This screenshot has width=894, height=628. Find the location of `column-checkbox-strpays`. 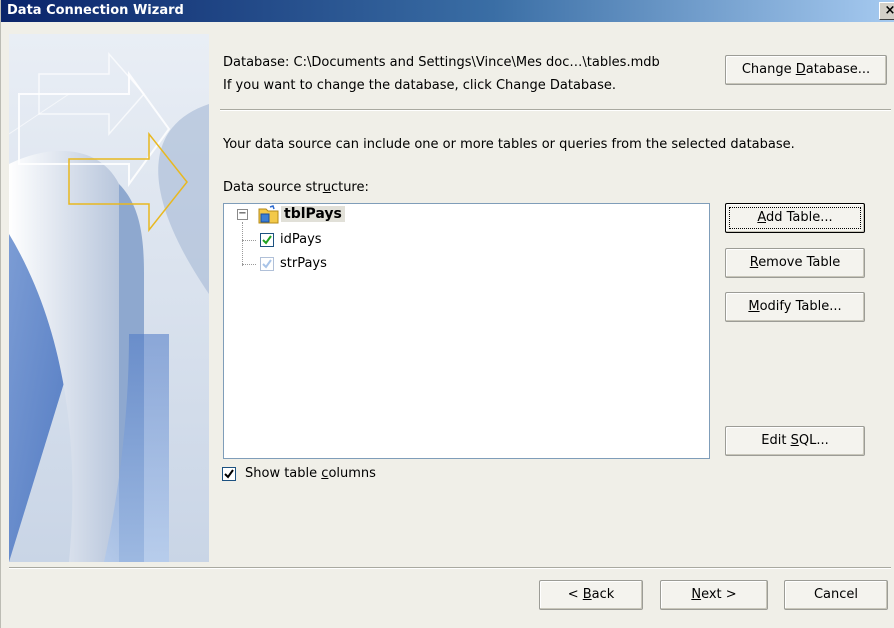

column-checkbox-strpays is located at coordinates (267, 264).